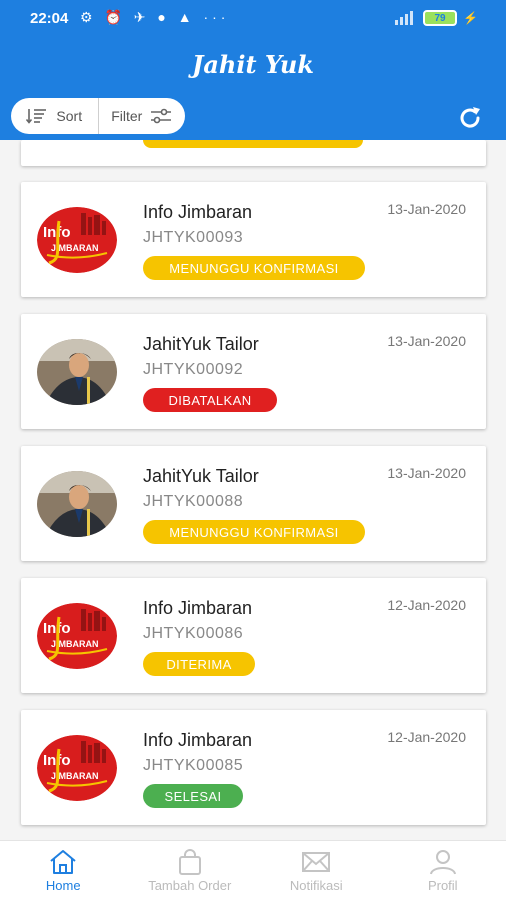  Describe the element at coordinates (199, 664) in the screenshot. I see `status-badge: DITERIMA` at that location.